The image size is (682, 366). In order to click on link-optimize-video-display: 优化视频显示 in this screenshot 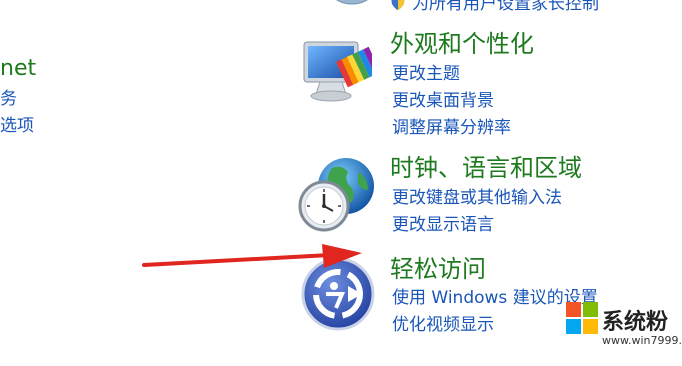, I will do `click(443, 325)`.